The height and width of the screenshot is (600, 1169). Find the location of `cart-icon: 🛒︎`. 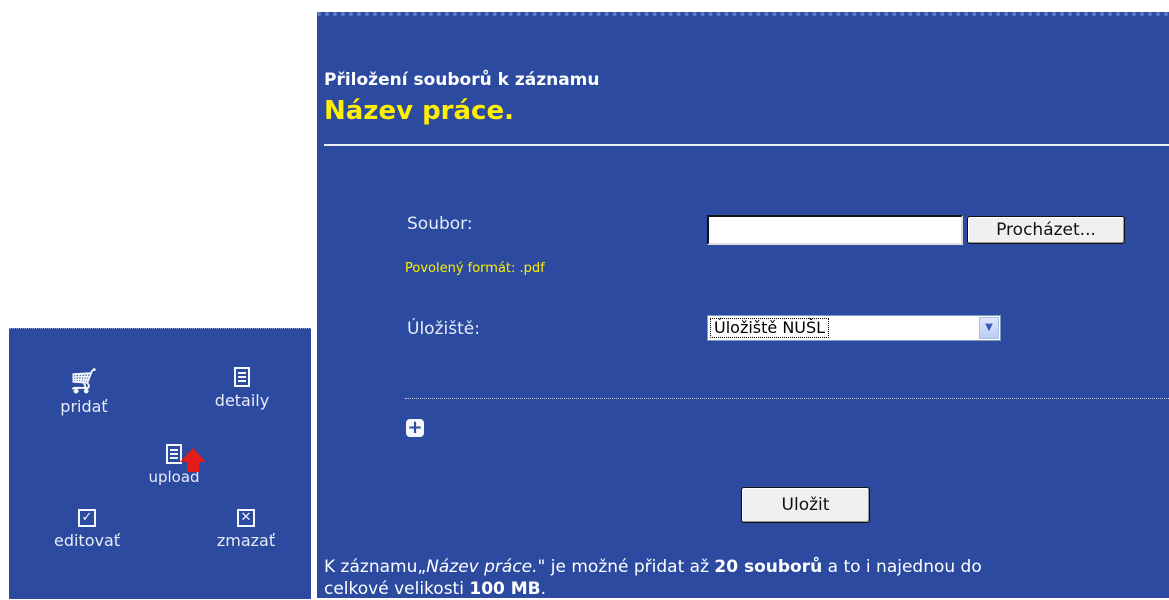

cart-icon: 🛒︎ is located at coordinates (84, 381).